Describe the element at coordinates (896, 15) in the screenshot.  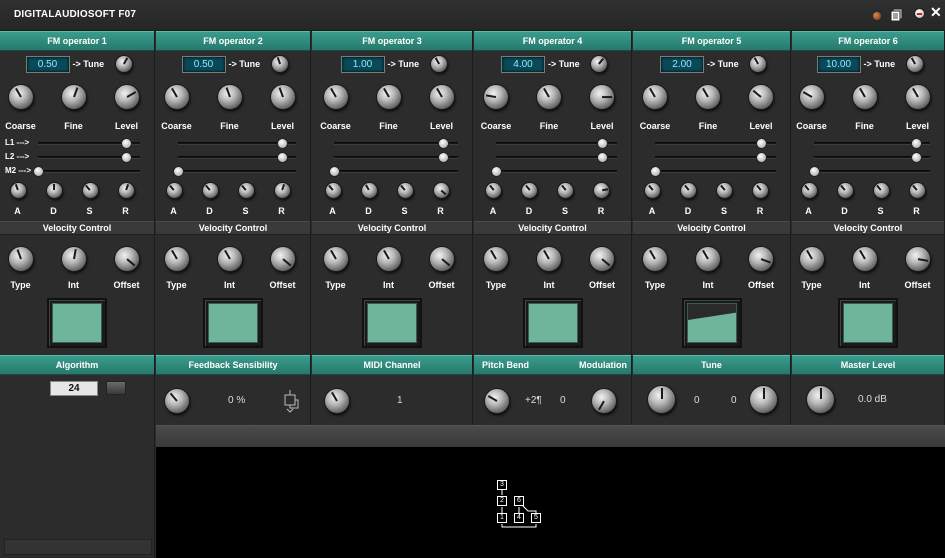
I see `copy-icon` at that location.